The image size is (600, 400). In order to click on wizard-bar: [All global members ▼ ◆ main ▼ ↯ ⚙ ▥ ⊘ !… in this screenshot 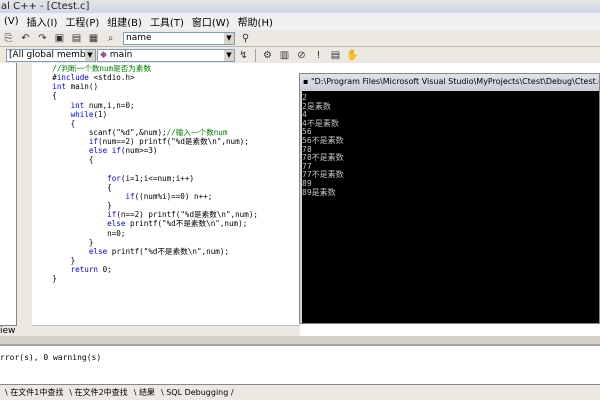, I will do `click(300, 55)`.